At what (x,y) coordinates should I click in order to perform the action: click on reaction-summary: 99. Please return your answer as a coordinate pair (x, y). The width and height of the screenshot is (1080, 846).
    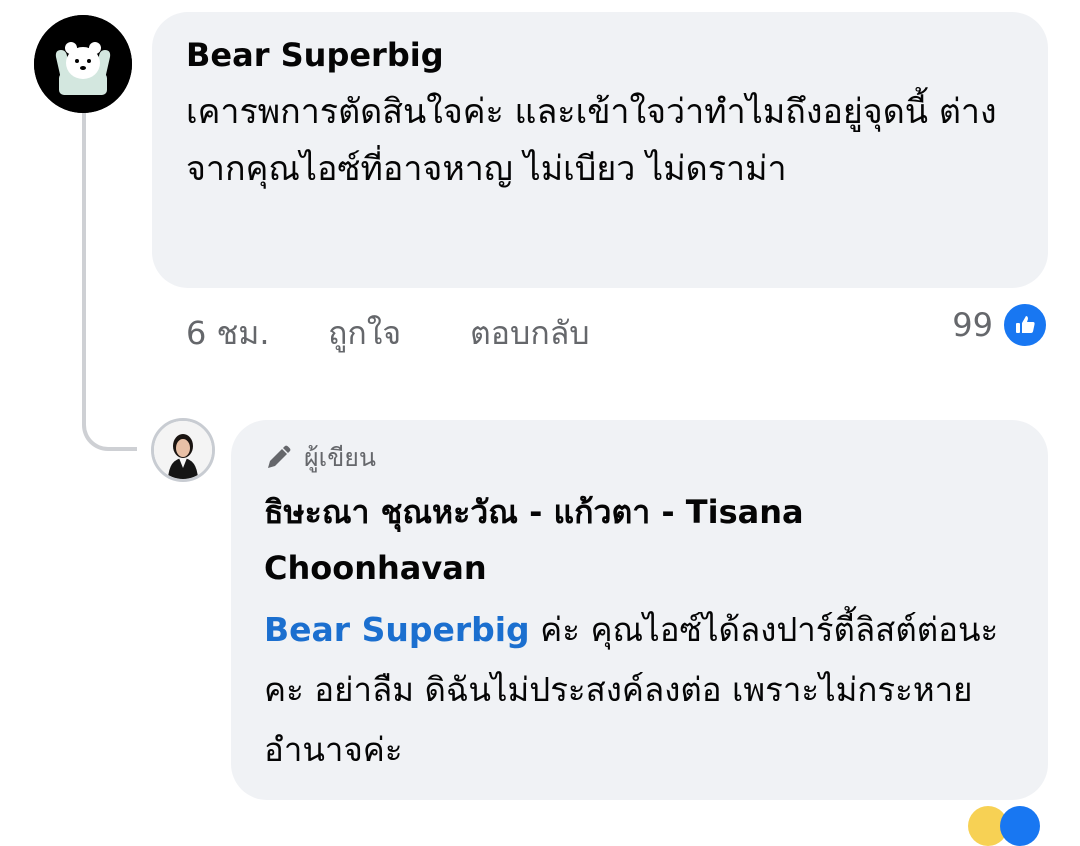
    Looking at the image, I should click on (1000, 325).